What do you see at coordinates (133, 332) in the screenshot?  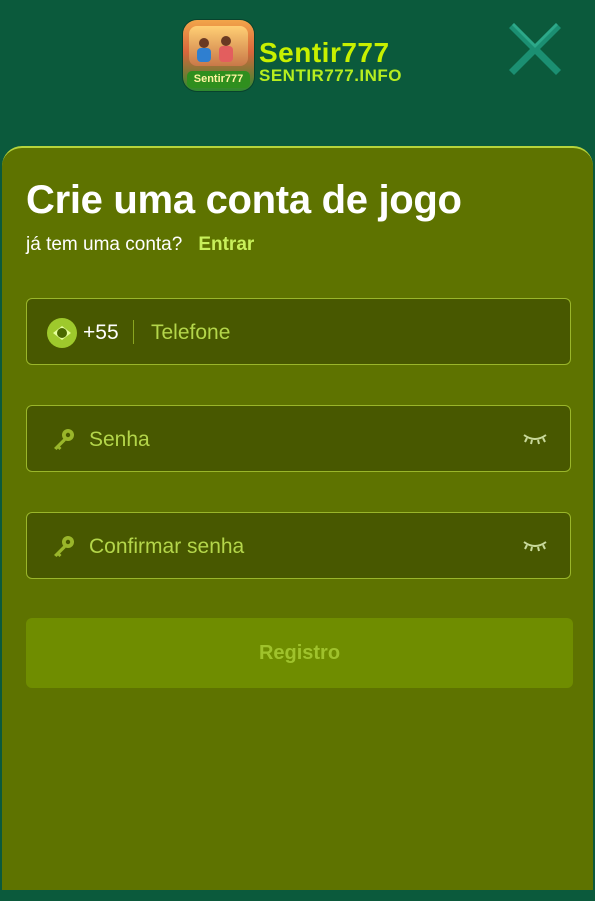 I see `field-divider` at bounding box center [133, 332].